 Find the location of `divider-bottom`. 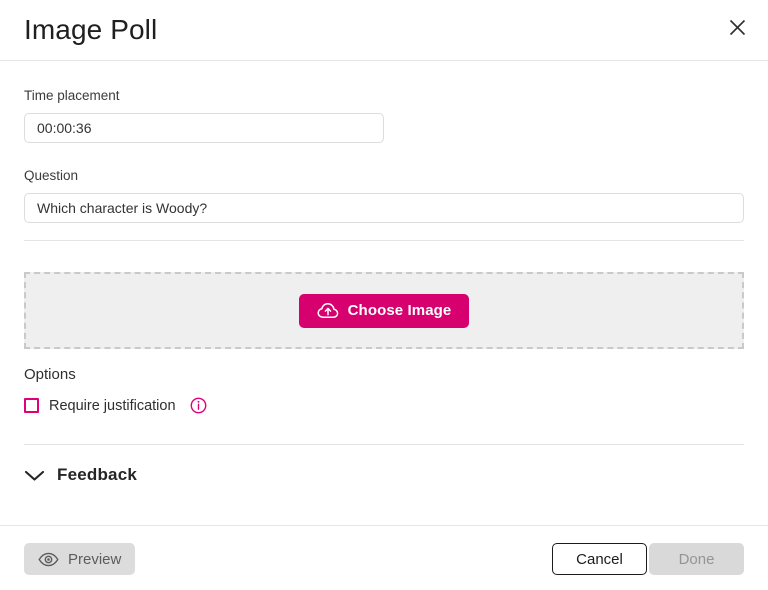

divider-bottom is located at coordinates (384, 444).